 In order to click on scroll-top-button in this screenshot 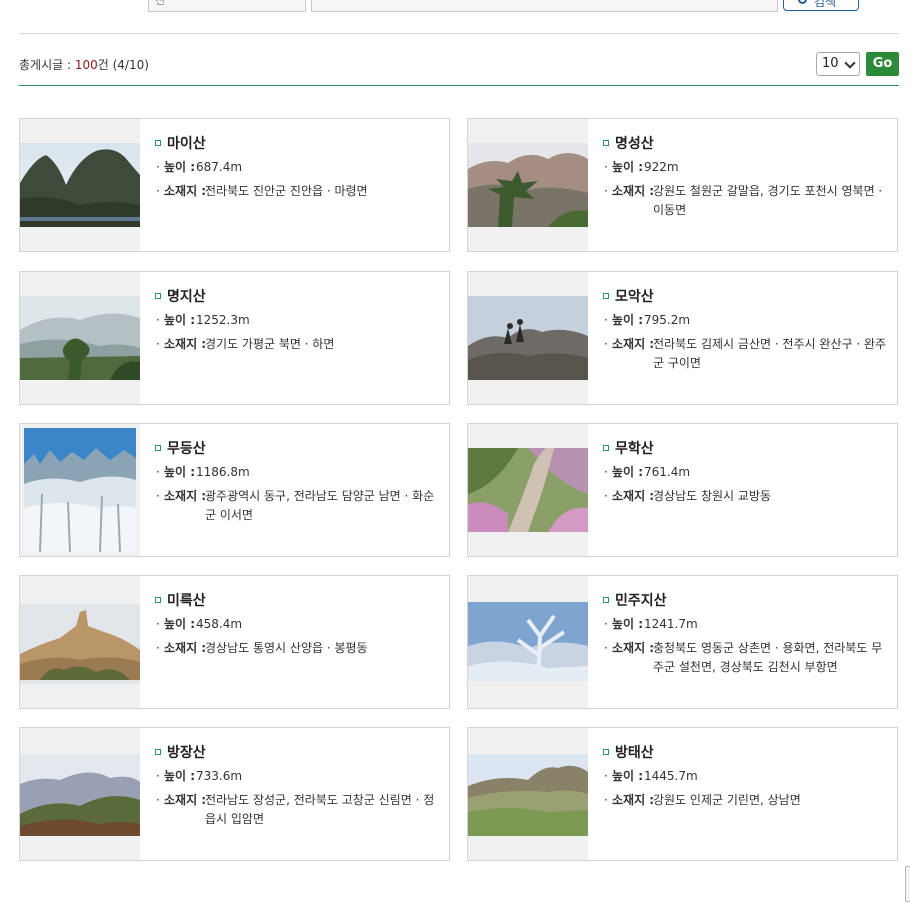, I will do `click(907, 884)`.